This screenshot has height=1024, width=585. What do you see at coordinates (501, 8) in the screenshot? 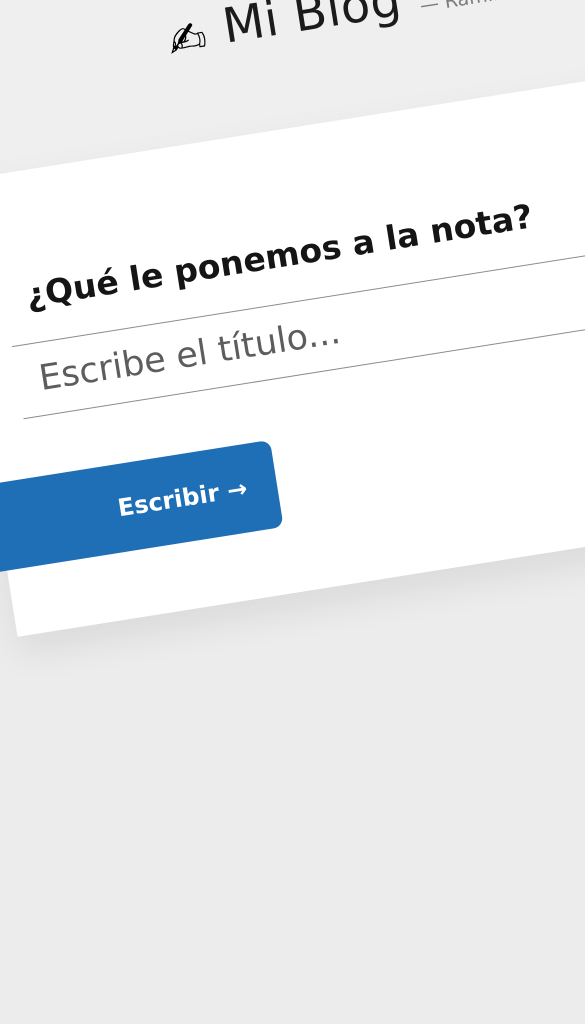
I see `author-byline: — Ramiro Lóizaga` at bounding box center [501, 8].